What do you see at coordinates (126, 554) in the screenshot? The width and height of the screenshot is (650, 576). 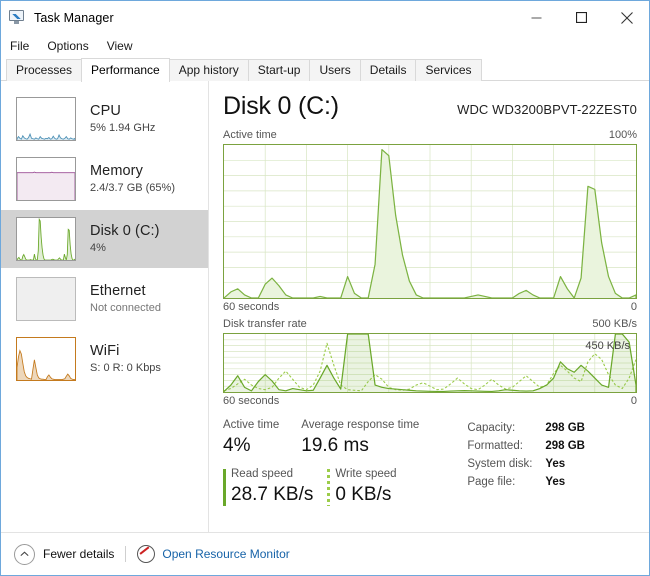 I see `footer-divider` at bounding box center [126, 554].